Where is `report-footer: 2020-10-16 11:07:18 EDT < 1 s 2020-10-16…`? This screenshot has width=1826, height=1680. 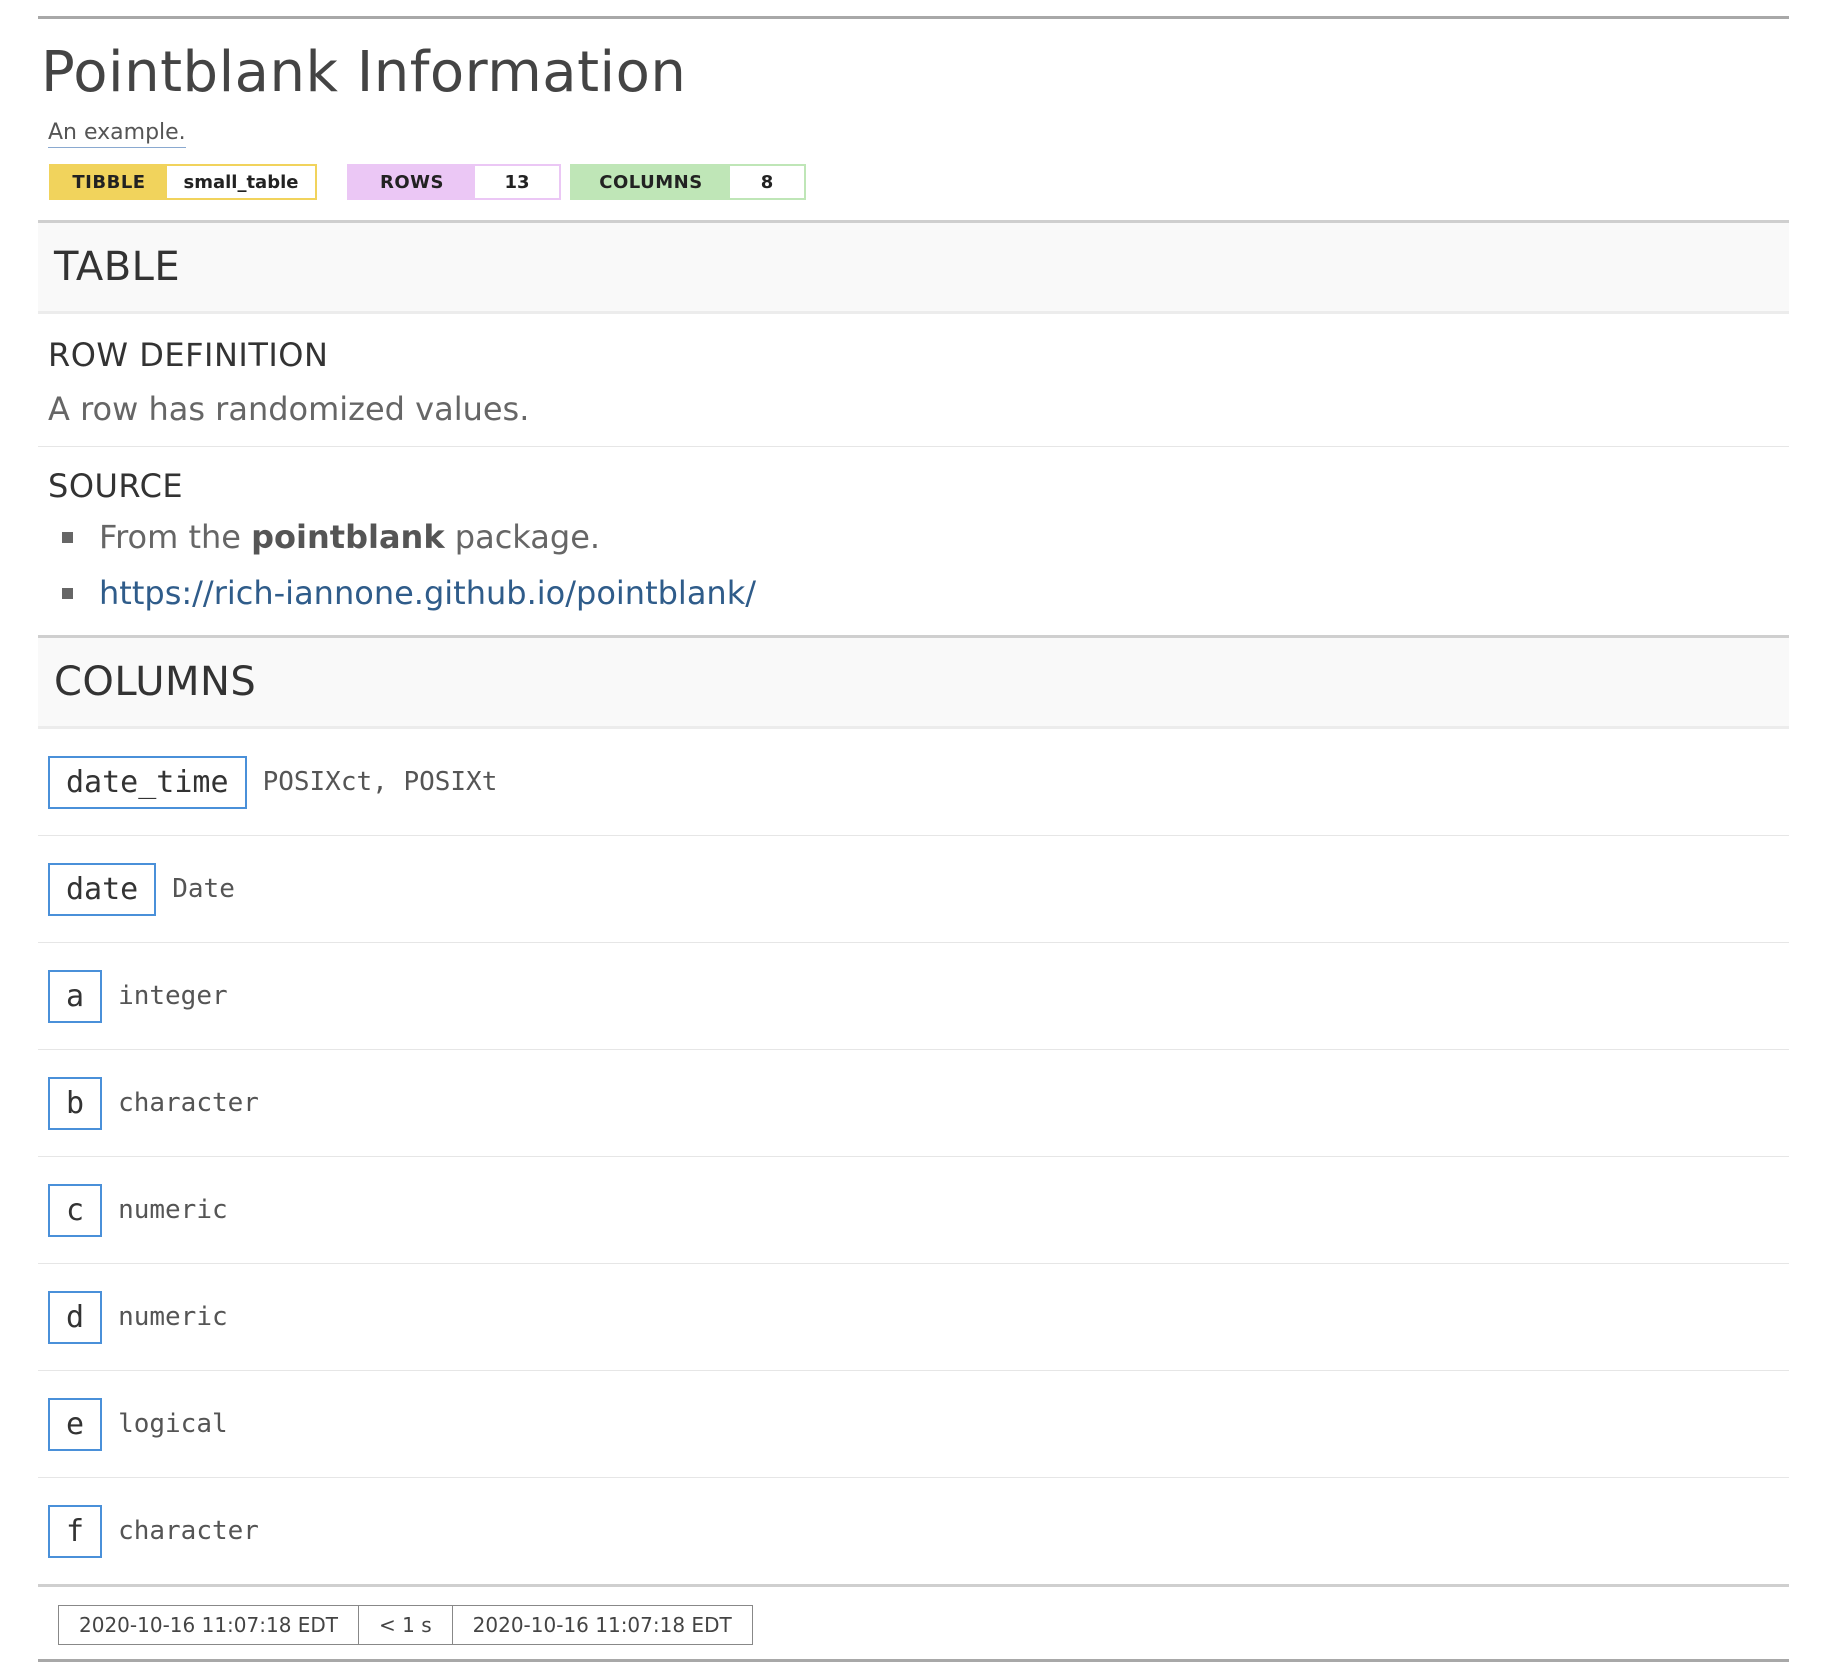
report-footer: 2020-10-16 11:07:18 EDT < 1 s 2020-10-16… is located at coordinates (913, 1624).